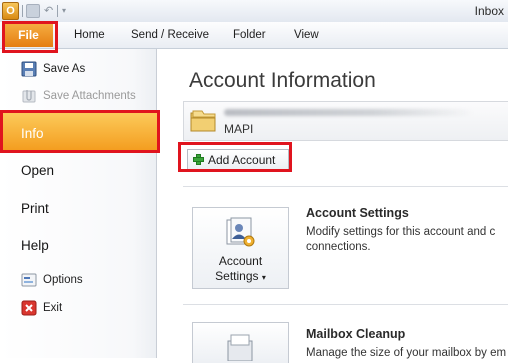 This screenshot has height=363, width=508. I want to click on nav-save-attachments: Save Attachments, so click(78, 96).